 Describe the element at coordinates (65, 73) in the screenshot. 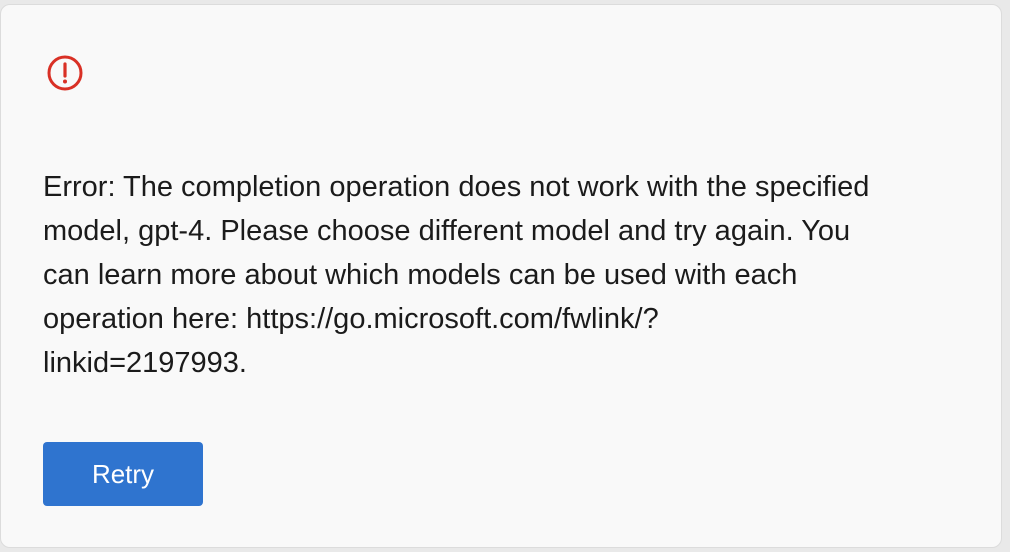

I see `error-circle-icon` at that location.